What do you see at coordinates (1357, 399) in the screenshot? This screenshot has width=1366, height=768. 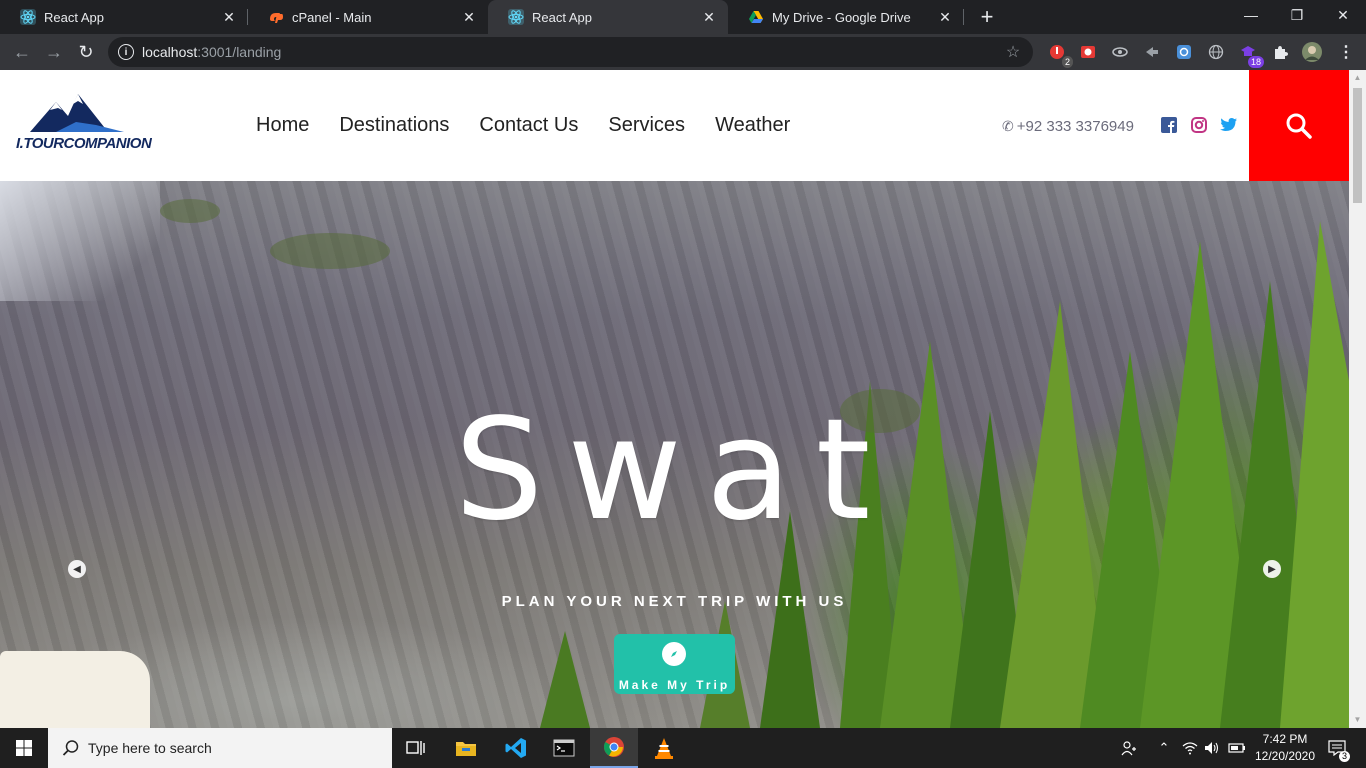 I see `page-scrollbar: ▲ ▼` at bounding box center [1357, 399].